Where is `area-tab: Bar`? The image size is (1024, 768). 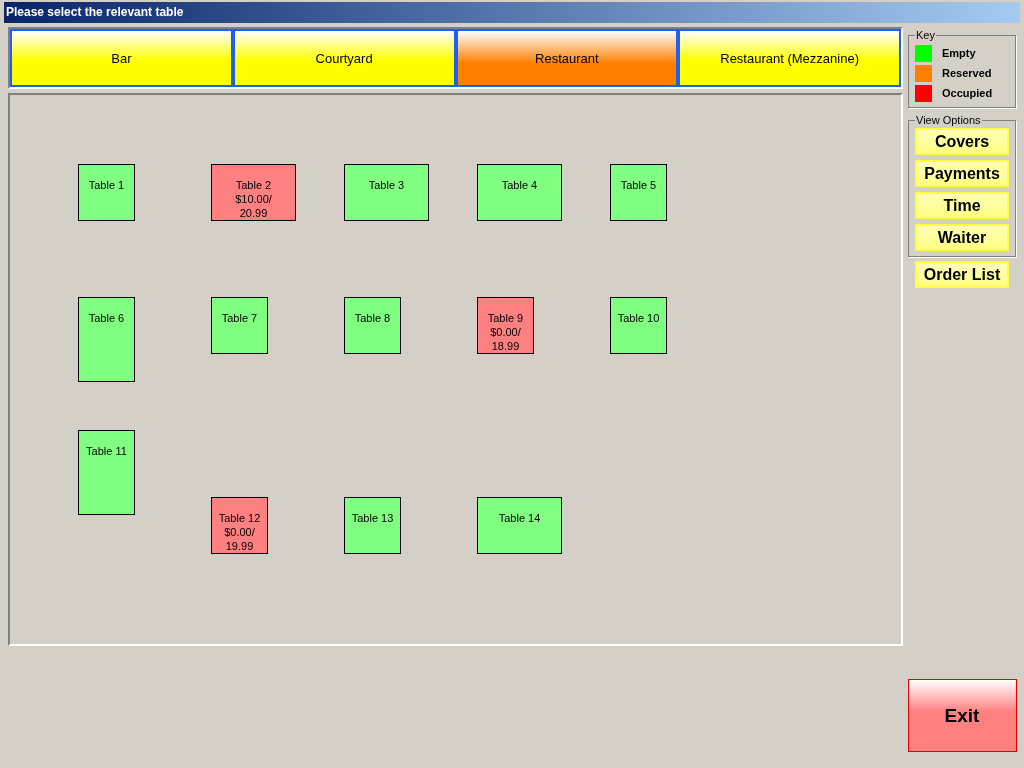 area-tab: Bar is located at coordinates (121, 58).